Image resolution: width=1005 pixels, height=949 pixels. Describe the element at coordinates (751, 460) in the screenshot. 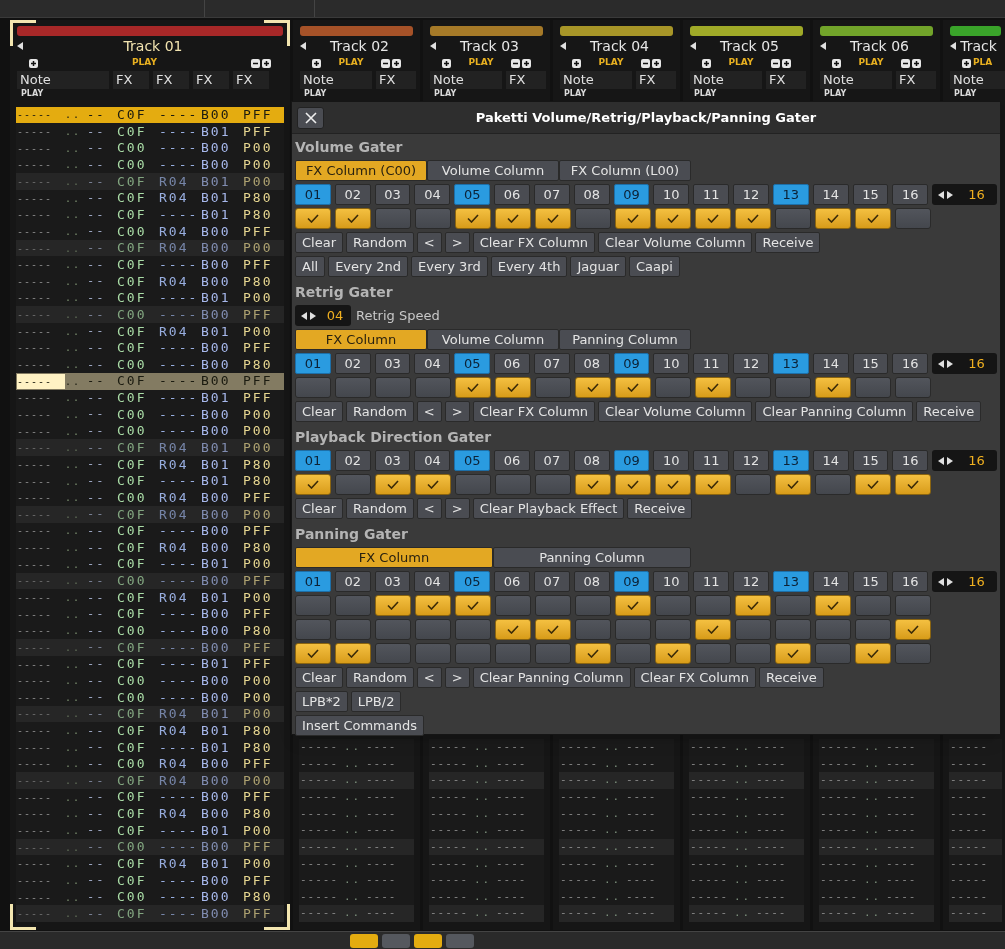

I see `step-button: 12` at that location.